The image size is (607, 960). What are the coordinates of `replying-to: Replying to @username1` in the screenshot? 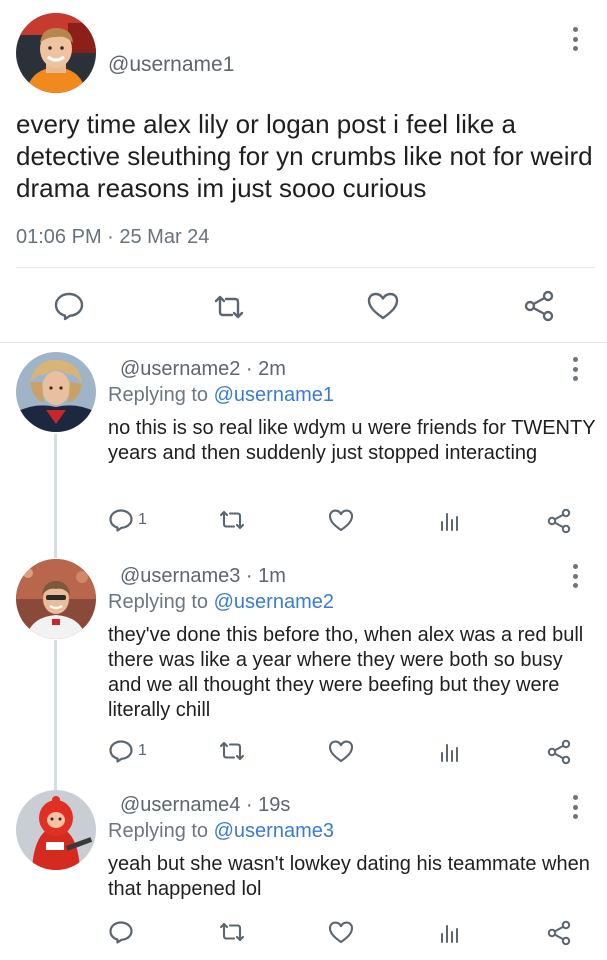 It's located at (221, 395).